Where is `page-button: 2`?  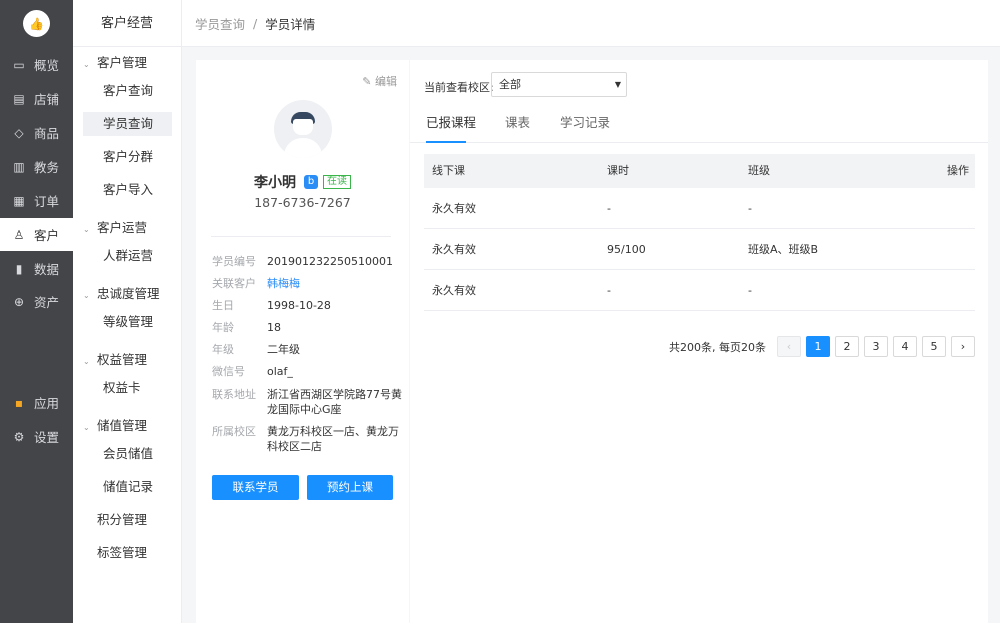
page-button: 2 is located at coordinates (847, 346).